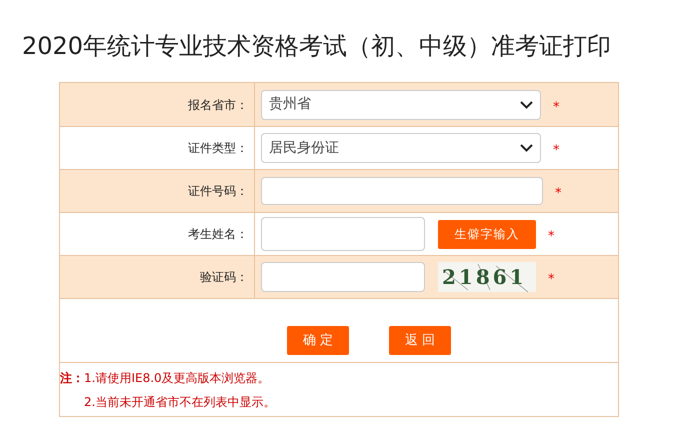  I want to click on page-title: 2020年统计专业技术资格考试（初、中级）准考证打印, so click(317, 46).